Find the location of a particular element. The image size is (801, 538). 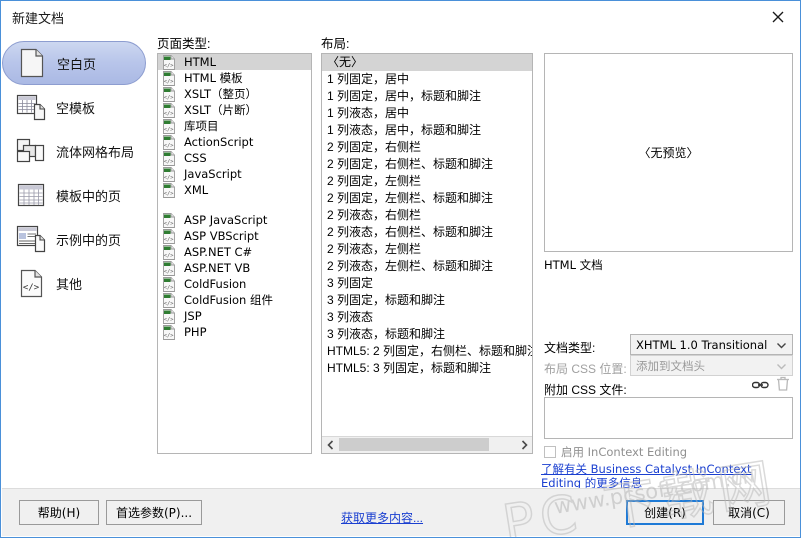

layout-item-0: 〈无〉 is located at coordinates (427, 62).